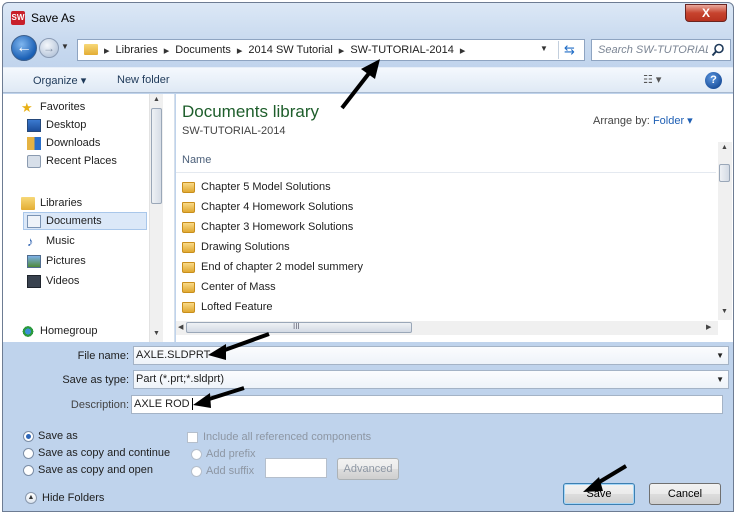  Describe the element at coordinates (290, 50) in the screenshot. I see `breadcrumb-2014-sw-tutorial: 2014 SW Tutorial` at that location.